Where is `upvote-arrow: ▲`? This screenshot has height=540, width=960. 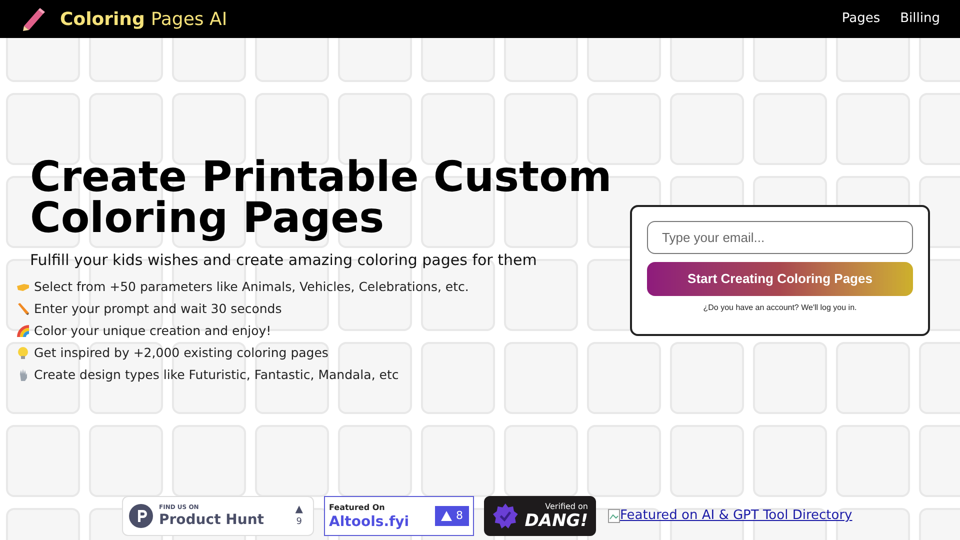 upvote-arrow: ▲ is located at coordinates (299, 510).